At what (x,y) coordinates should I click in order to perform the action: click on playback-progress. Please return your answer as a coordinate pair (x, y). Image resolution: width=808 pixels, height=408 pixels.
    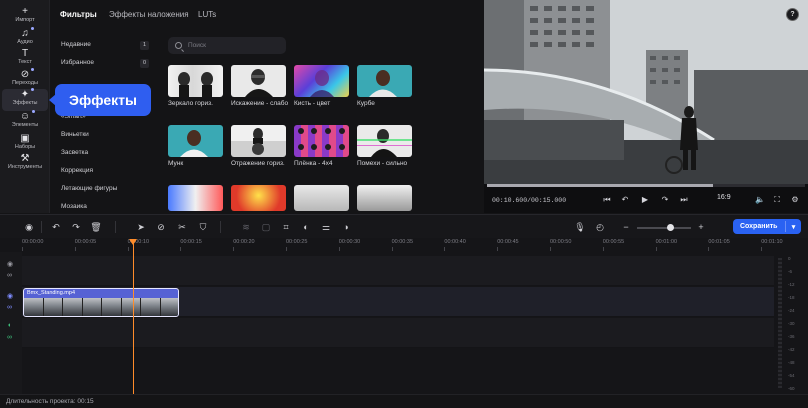
    Looking at the image, I should click on (646, 185).